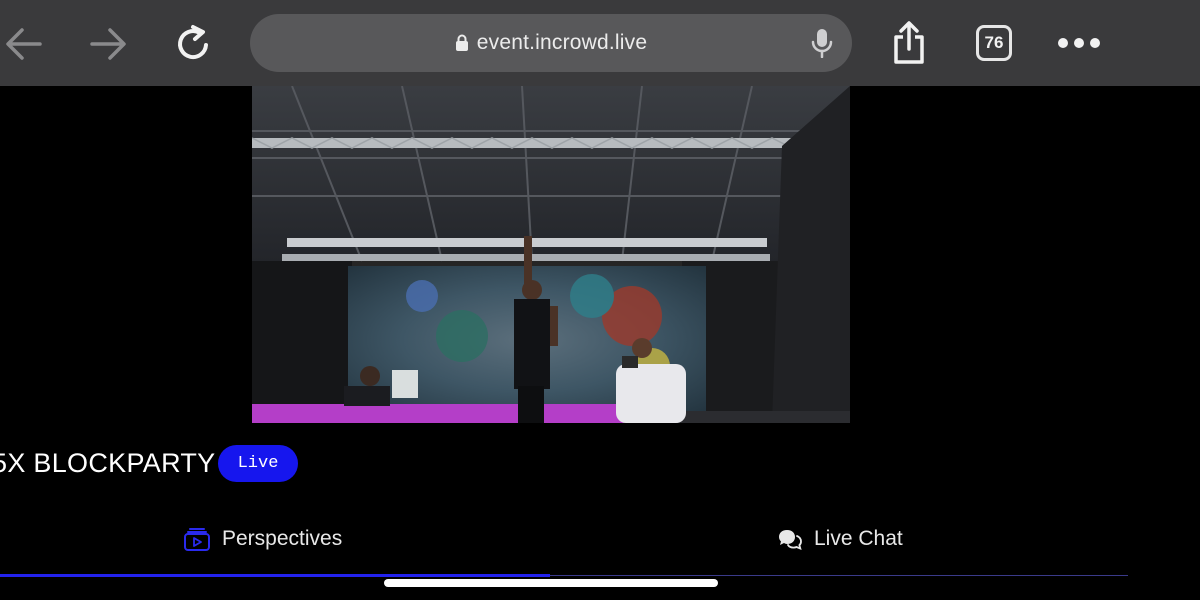  I want to click on tab-perspectives: Perspectives, so click(263, 539).